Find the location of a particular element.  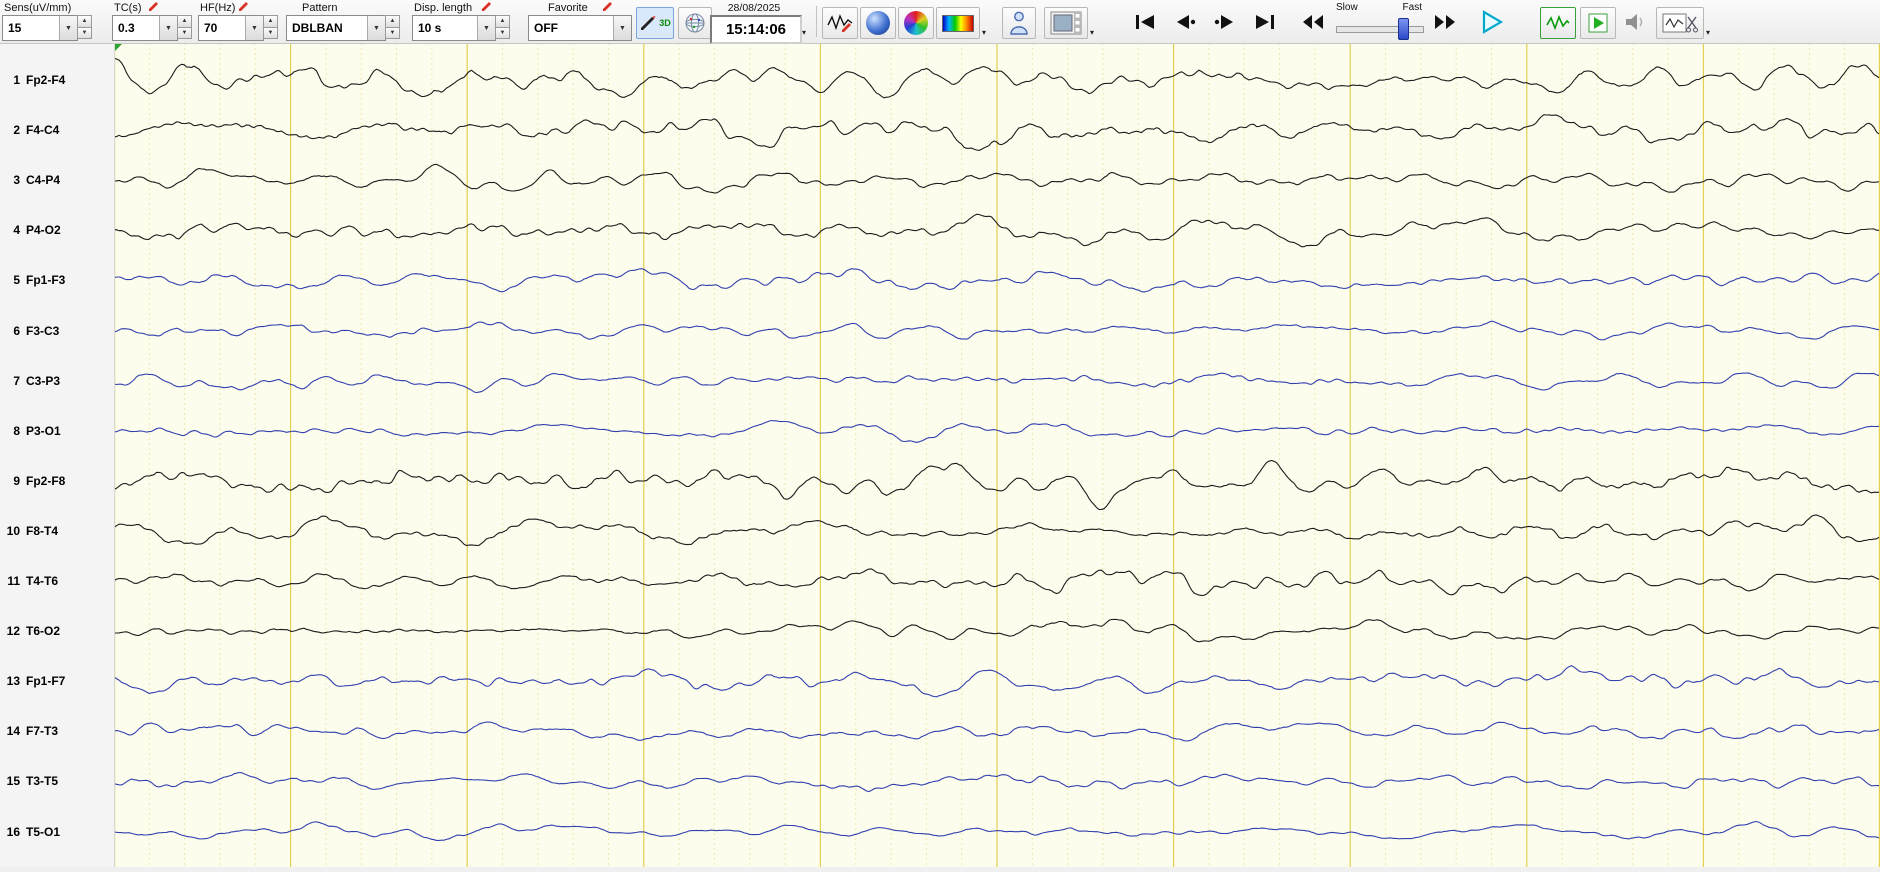

channel-label: C3-P3 is located at coordinates (43, 380).